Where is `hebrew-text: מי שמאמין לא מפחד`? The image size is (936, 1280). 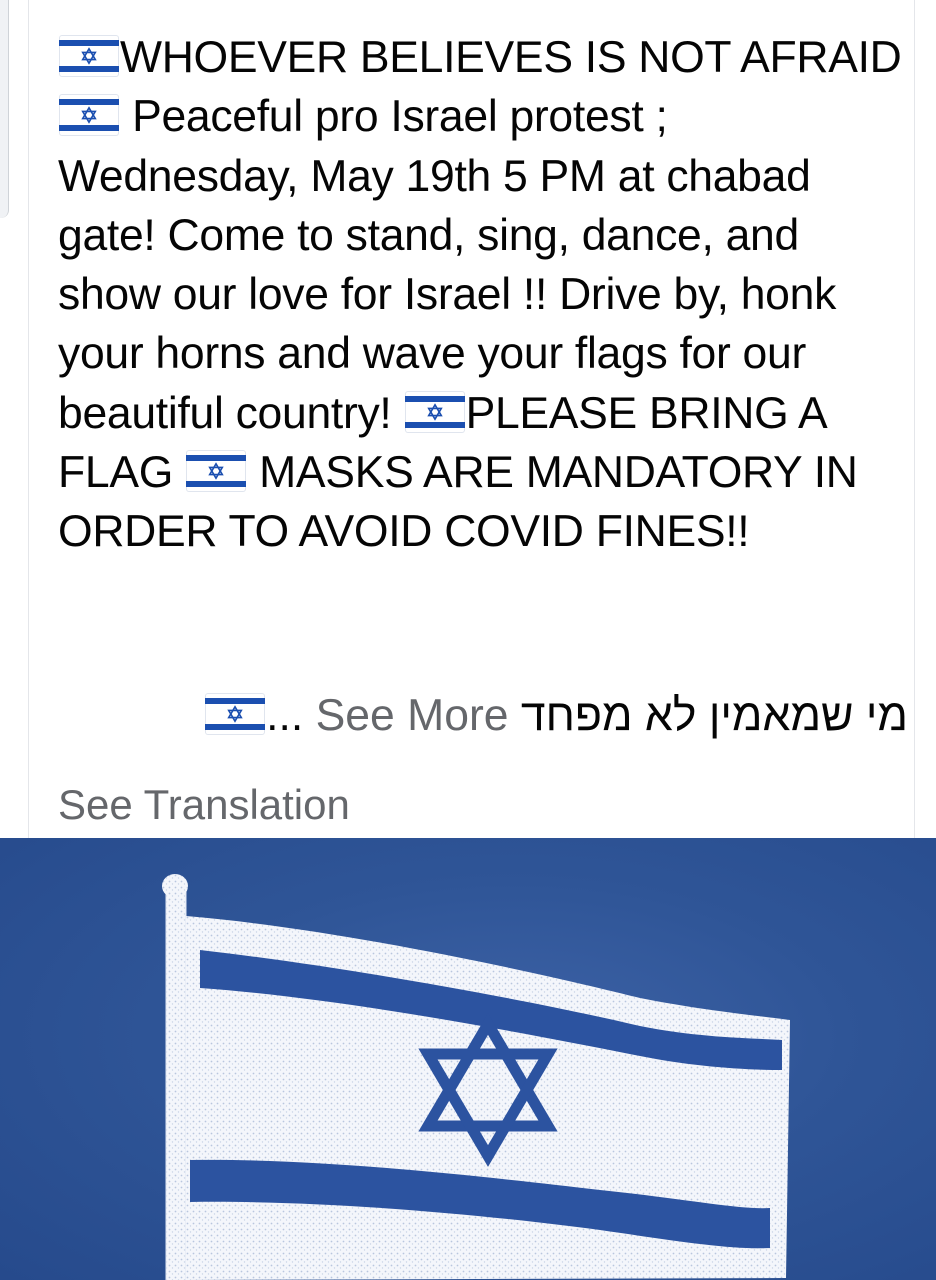
hebrew-text: מי שמאמין לא מפחד is located at coordinates (714, 715).